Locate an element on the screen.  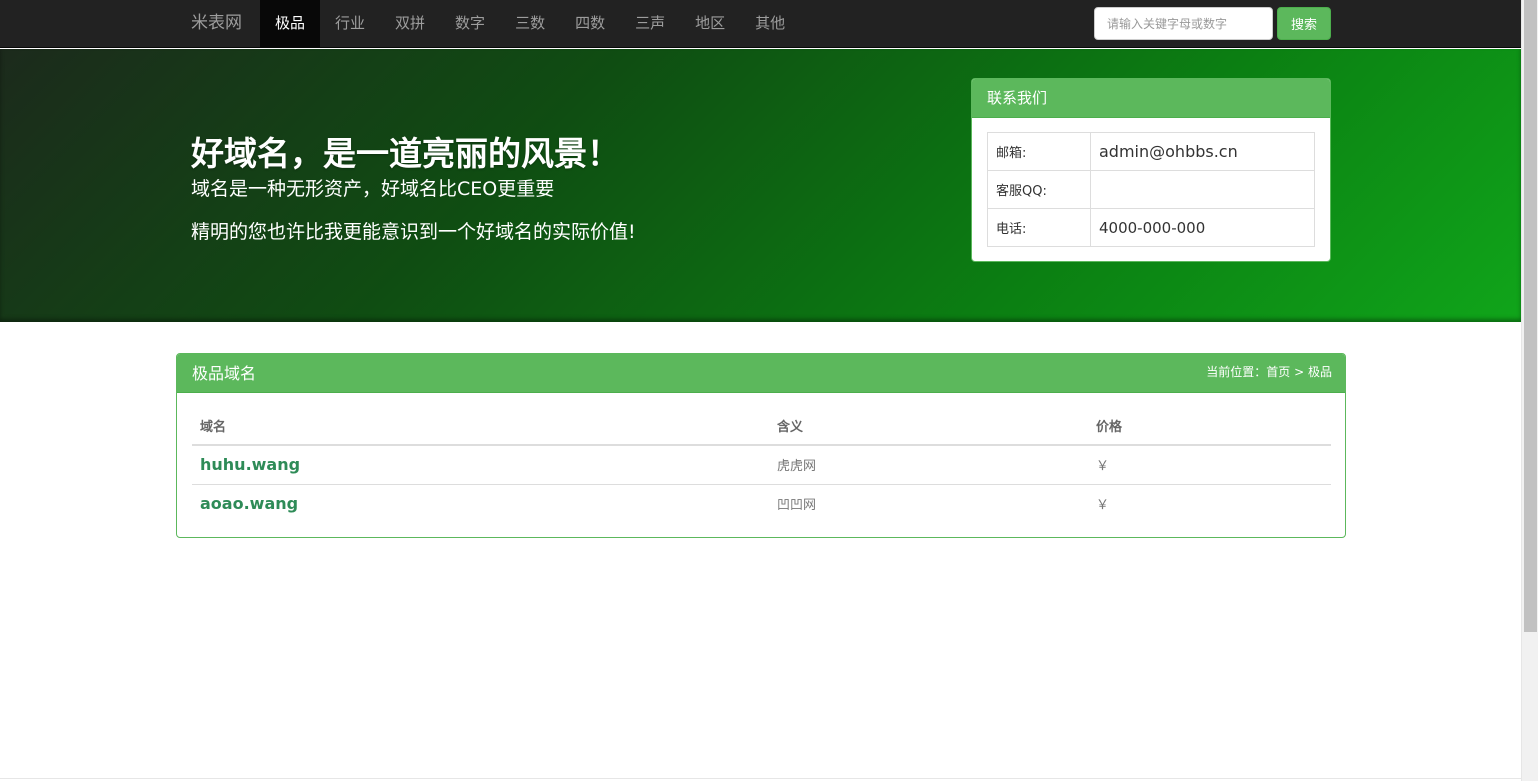
main-nav: 极品 行业 双拼 数字 三数 四数 三声 地区 其他 is located at coordinates (530, 24).